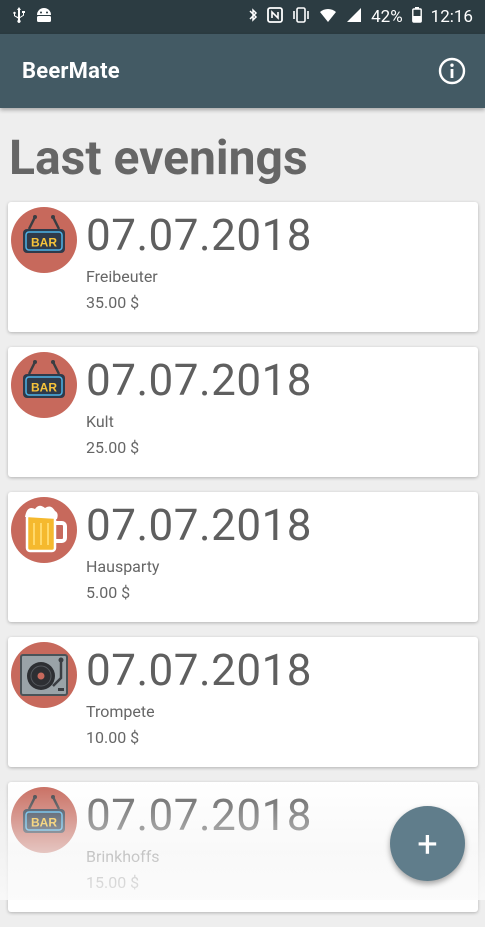 The height and width of the screenshot is (927, 485). What do you see at coordinates (354, 17) in the screenshot?
I see `signal-icon` at bounding box center [354, 17].